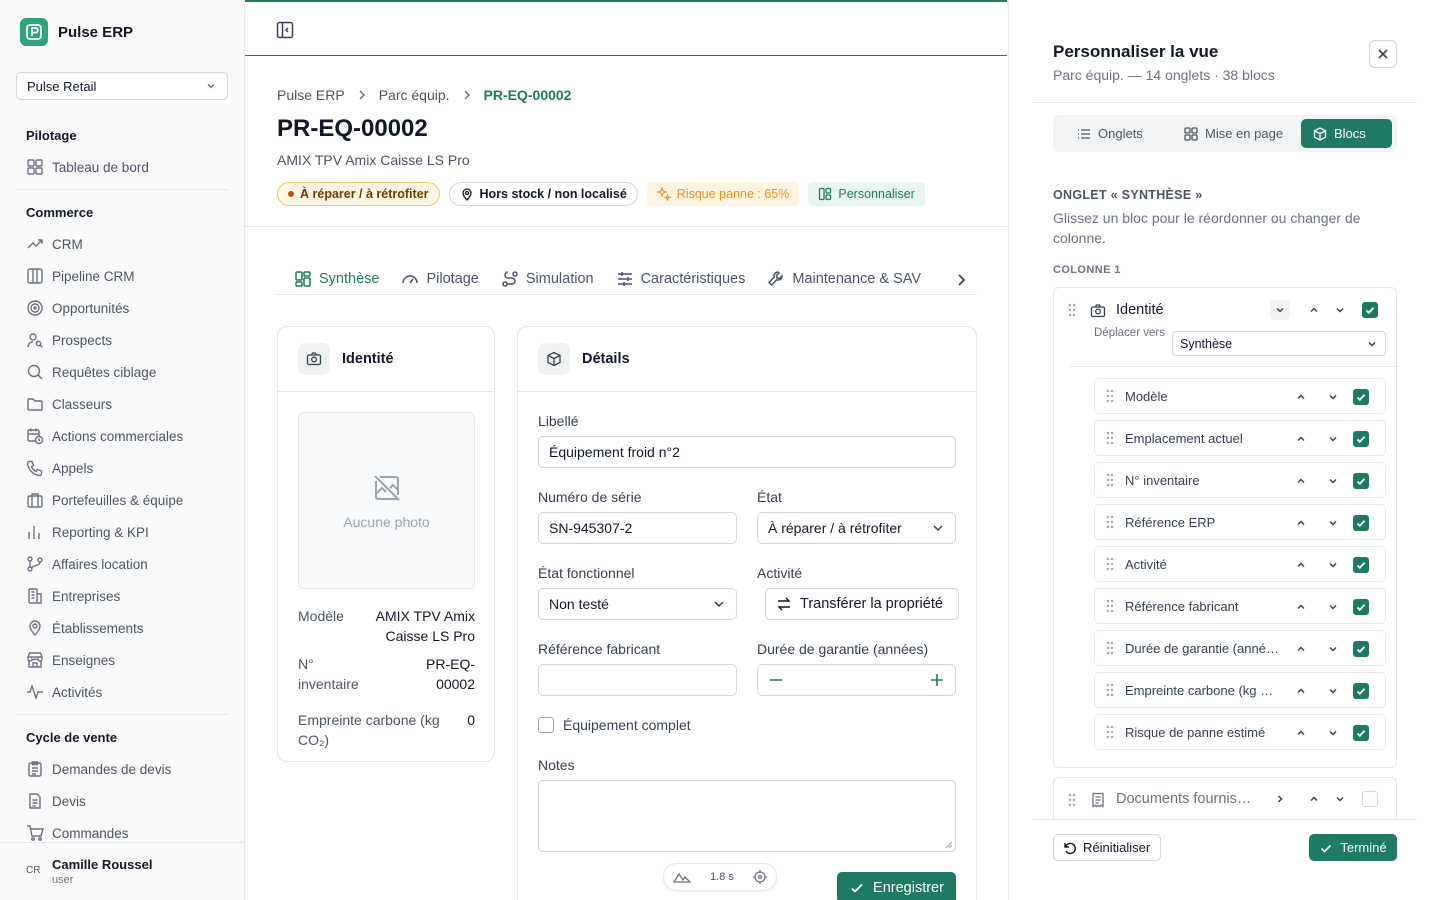 Image resolution: width=1440 pixels, height=900 pixels. I want to click on list-item: Emplacement actuel, so click(1240, 438).